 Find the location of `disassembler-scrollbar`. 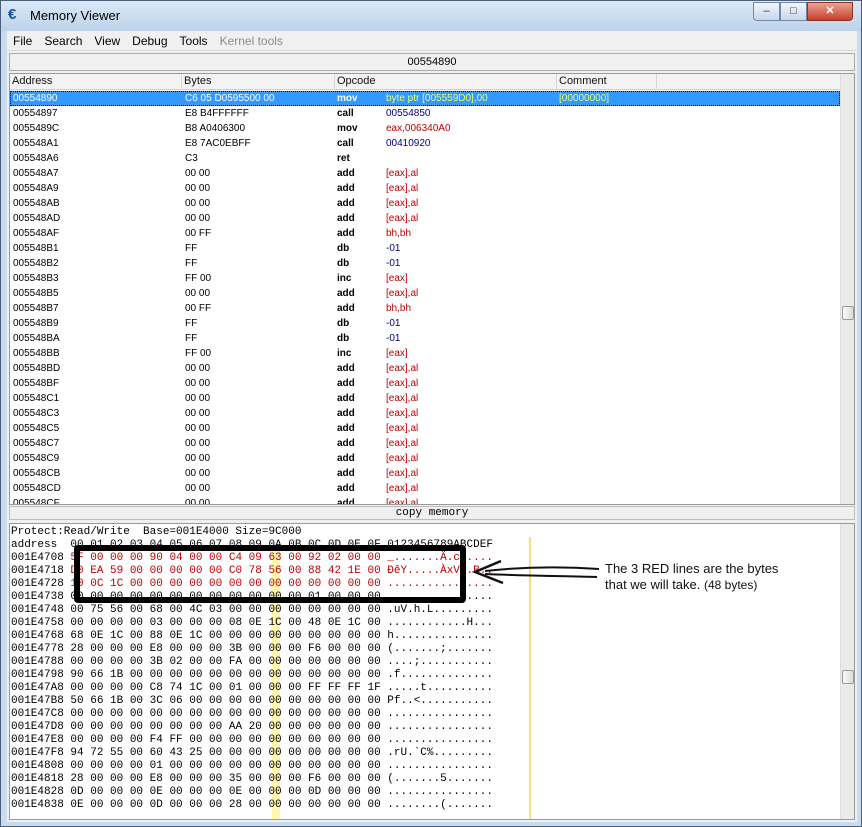

disassembler-scrollbar is located at coordinates (847, 289).